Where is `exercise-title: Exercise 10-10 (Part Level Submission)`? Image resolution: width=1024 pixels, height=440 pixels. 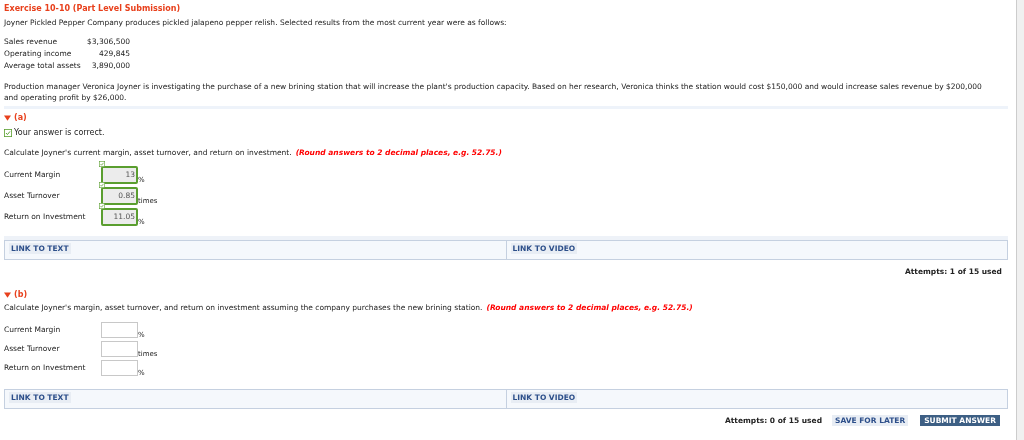 exercise-title: Exercise 10-10 (Part Level Submission) is located at coordinates (93, 9).